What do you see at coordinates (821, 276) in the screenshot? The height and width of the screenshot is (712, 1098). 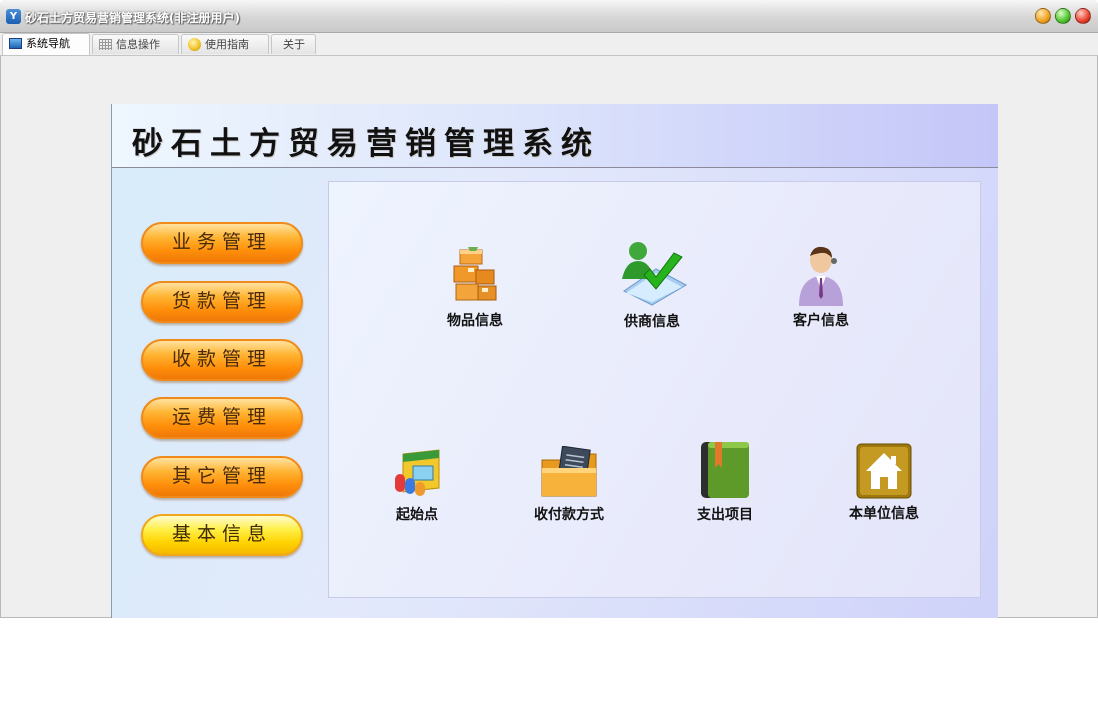 I see `customer-person-icon` at bounding box center [821, 276].